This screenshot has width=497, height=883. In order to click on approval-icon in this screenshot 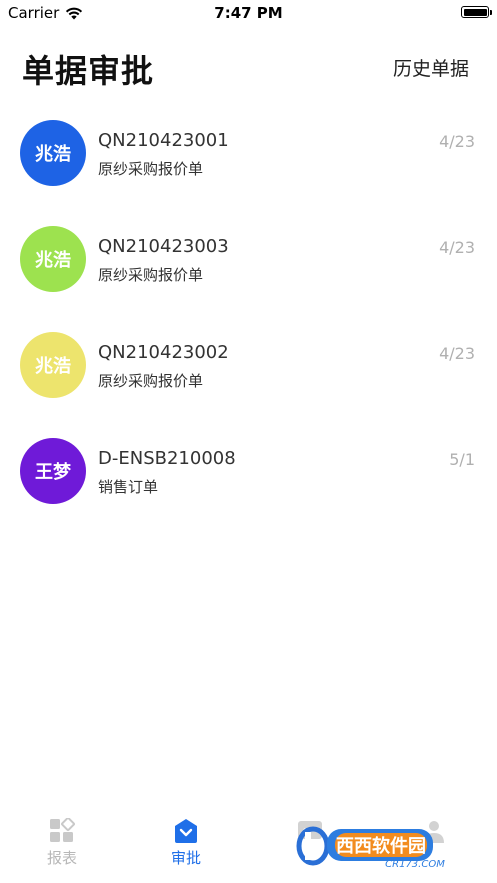, I will do `click(186, 831)`.